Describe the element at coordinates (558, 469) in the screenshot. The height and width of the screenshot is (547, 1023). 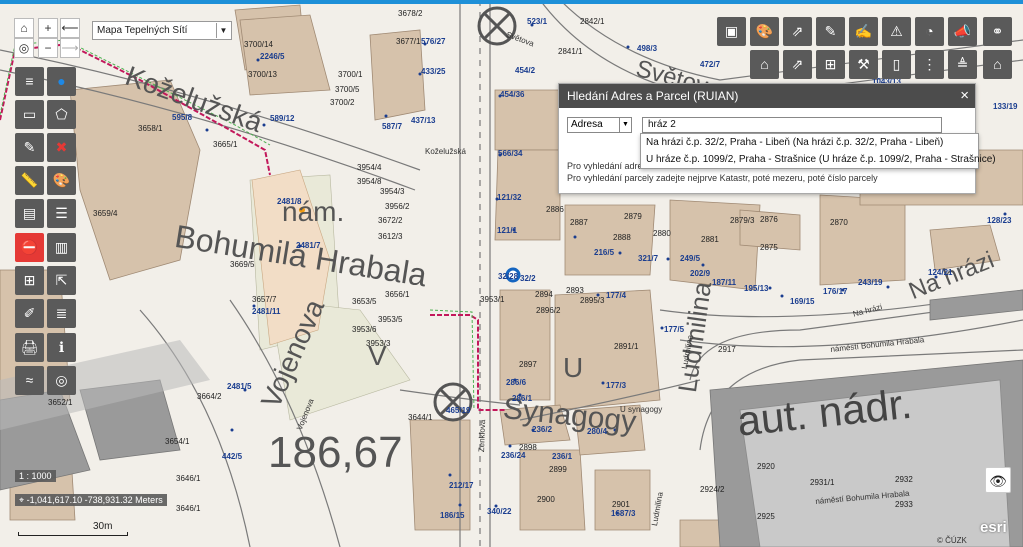
I see `parcel-label: 2899` at that location.